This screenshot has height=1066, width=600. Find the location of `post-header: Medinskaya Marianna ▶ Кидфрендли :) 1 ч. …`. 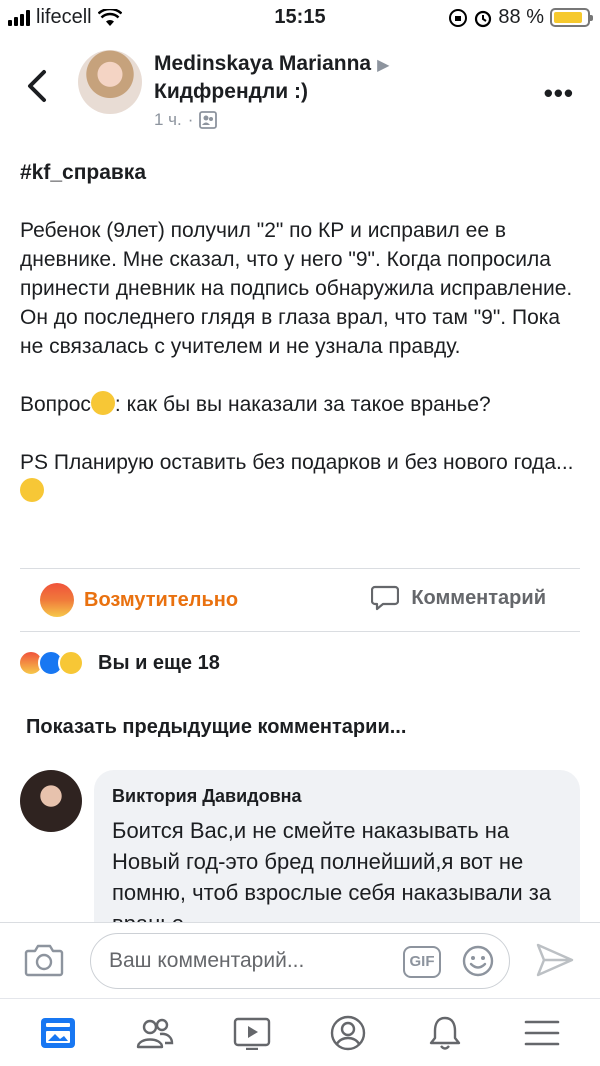

post-header: Medinskaya Marianna ▶ Кидфрендли :) 1 ч. … is located at coordinates (300, 90).